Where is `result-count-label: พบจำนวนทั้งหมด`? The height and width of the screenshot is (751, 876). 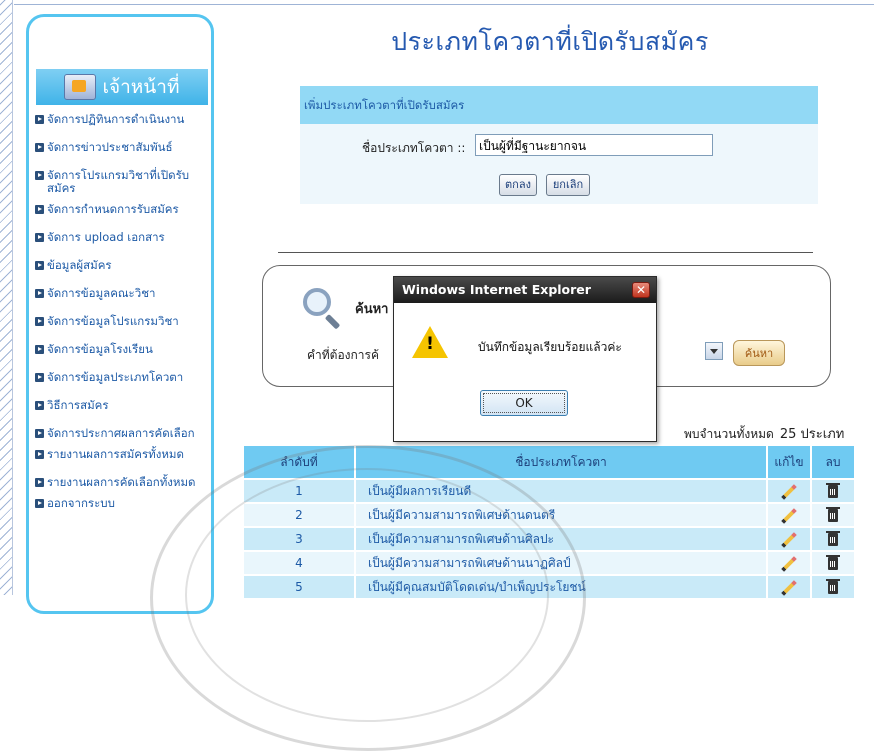
result-count-label: พบจำนวนทั้งหมด is located at coordinates (729, 434).